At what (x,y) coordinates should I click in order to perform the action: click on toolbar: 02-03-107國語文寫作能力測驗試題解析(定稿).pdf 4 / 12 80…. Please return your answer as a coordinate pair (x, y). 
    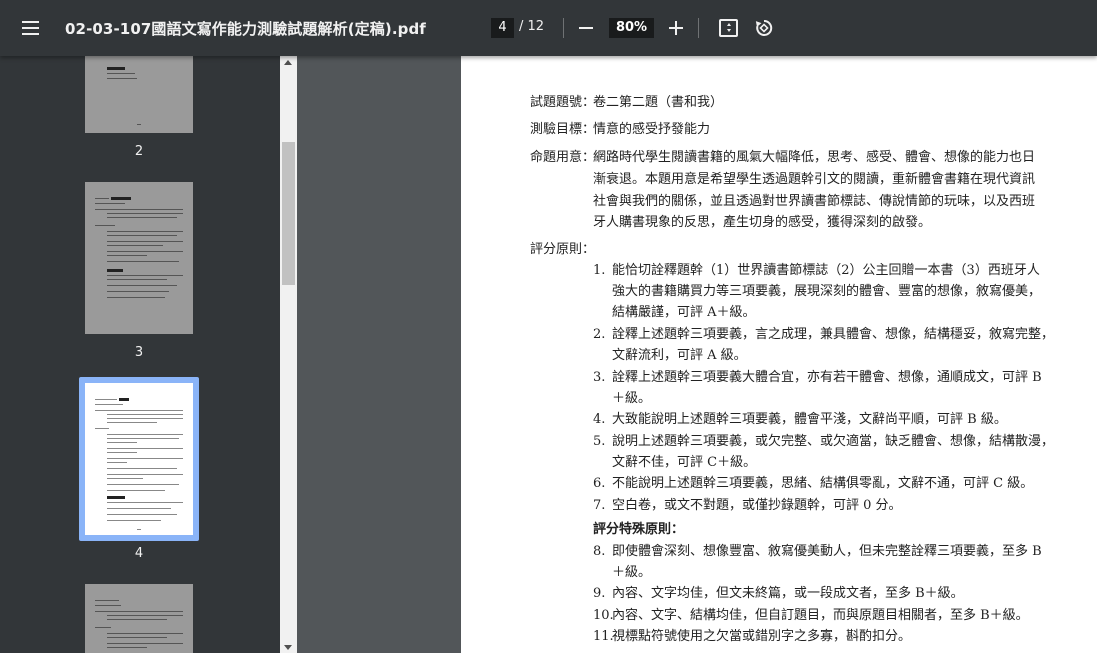
    Looking at the image, I should click on (548, 28).